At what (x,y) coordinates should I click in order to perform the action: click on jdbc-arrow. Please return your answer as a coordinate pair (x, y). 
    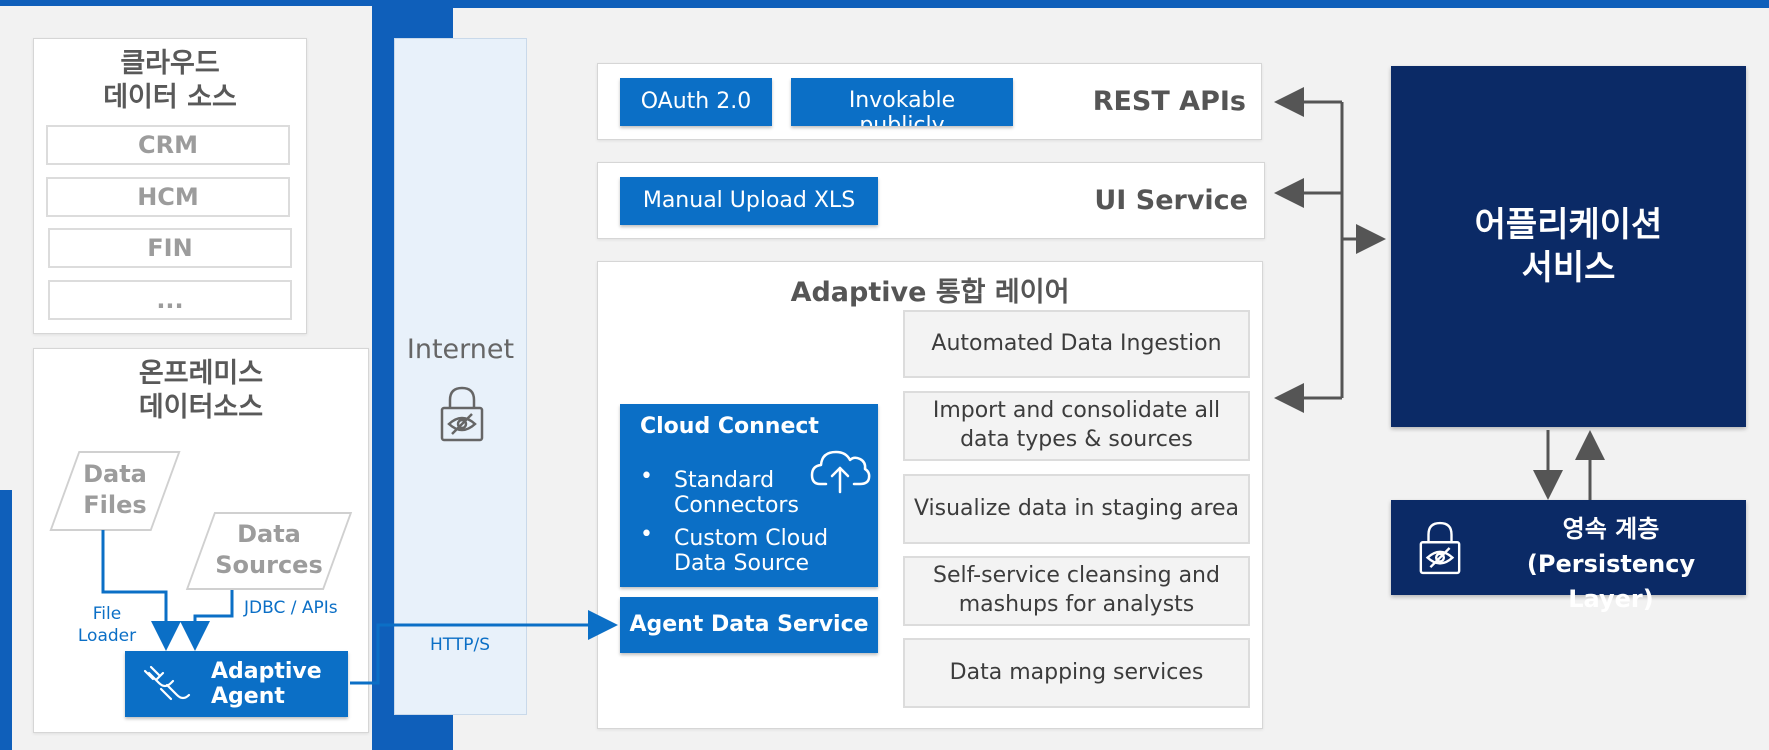
    Looking at the image, I should click on (207, 620).